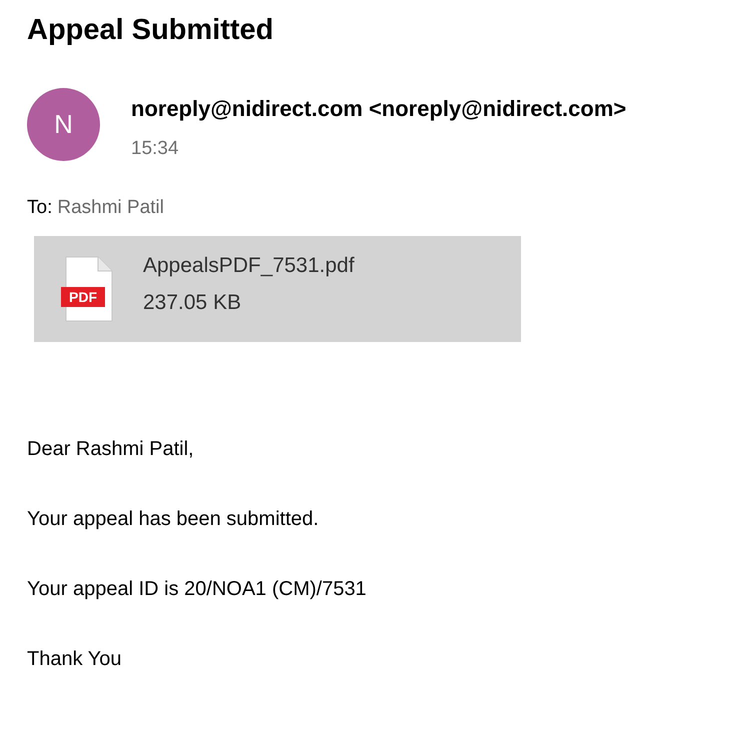  Describe the element at coordinates (110, 208) in the screenshot. I see `recipient-name: Rashmi Patil` at that location.